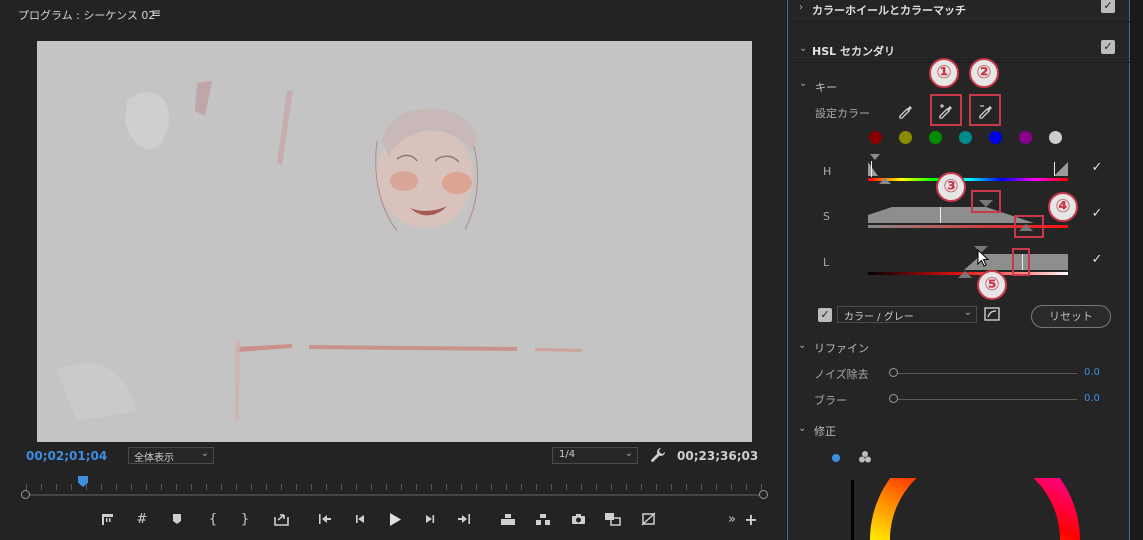  What do you see at coordinates (842, 113) in the screenshot?
I see `set-color-label: 設定カラー` at bounding box center [842, 113].